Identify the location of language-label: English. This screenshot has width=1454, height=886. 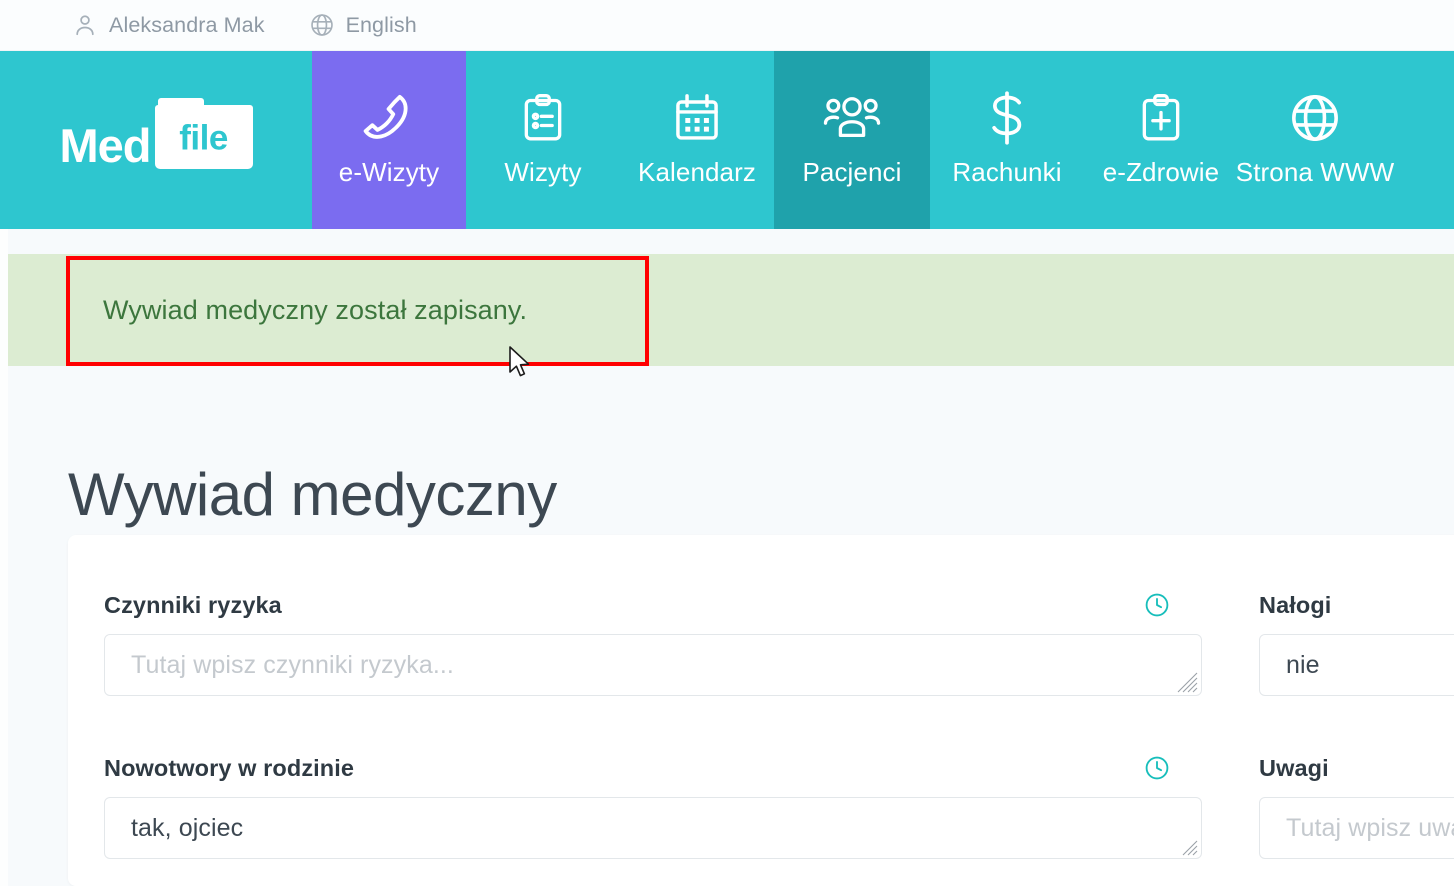
(381, 24).